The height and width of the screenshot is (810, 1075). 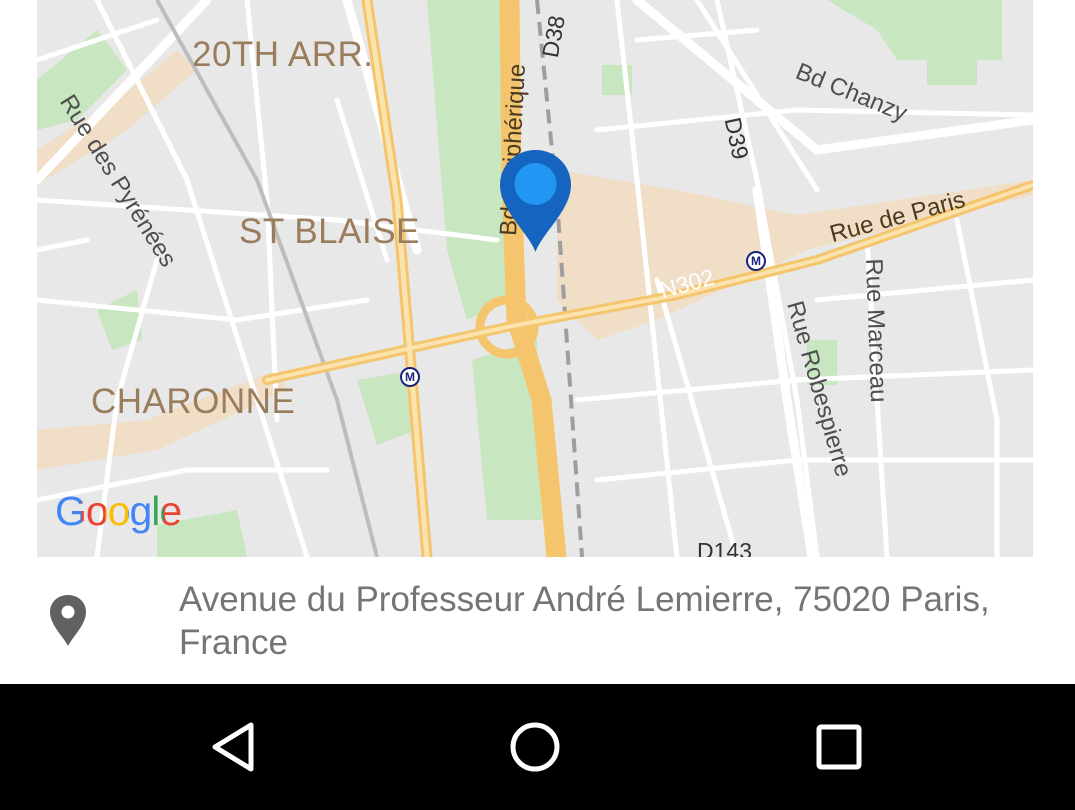 I want to click on home-icon, so click(x=535, y=747).